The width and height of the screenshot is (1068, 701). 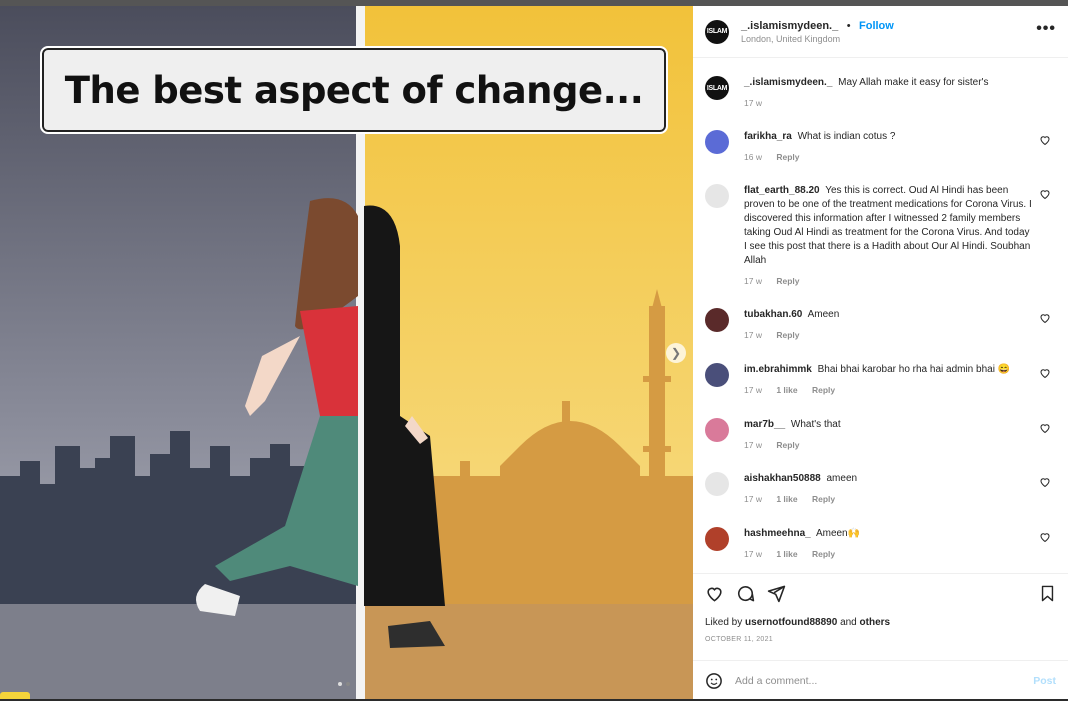 What do you see at coordinates (717, 31) in the screenshot?
I see `author-avatar: ISLAM` at bounding box center [717, 31].